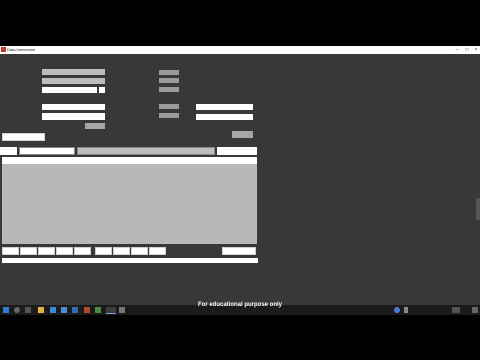  What do you see at coordinates (457, 50) in the screenshot?
I see `minimize-button: –` at bounding box center [457, 50].